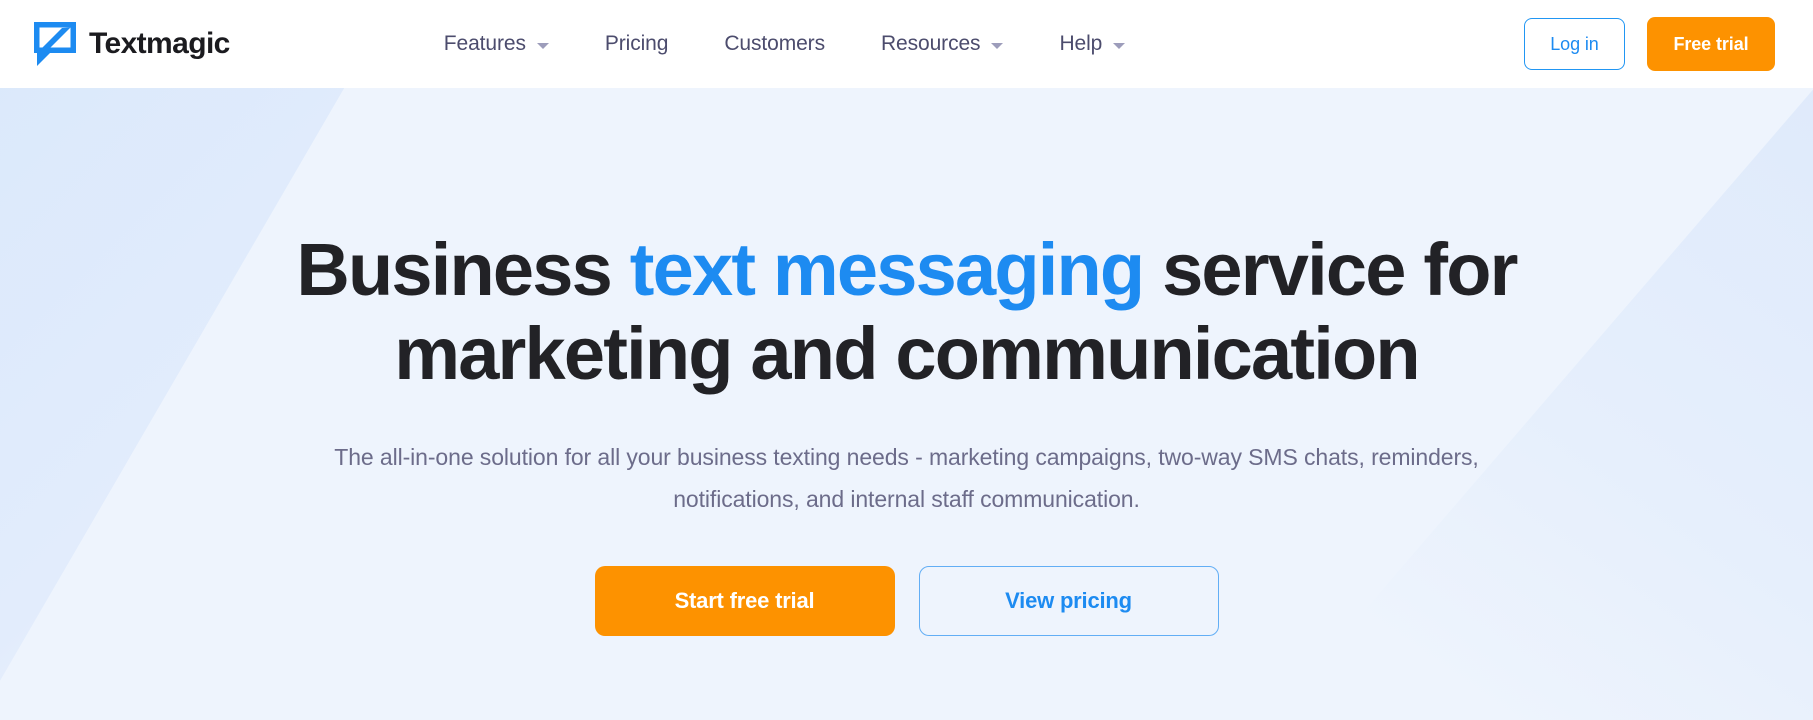 Image resolution: width=1813 pixels, height=720 pixels. I want to click on hero-cta-group: Start free trial View pricing, so click(906, 601).